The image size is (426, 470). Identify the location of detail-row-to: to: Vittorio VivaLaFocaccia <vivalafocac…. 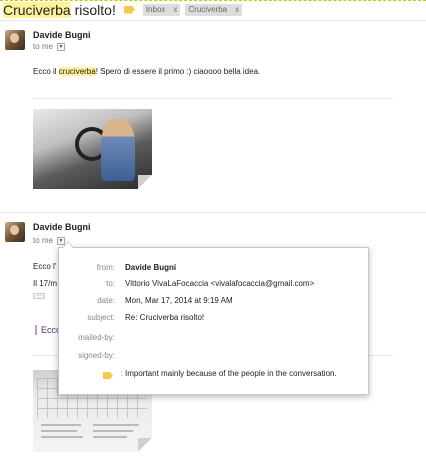
(214, 285).